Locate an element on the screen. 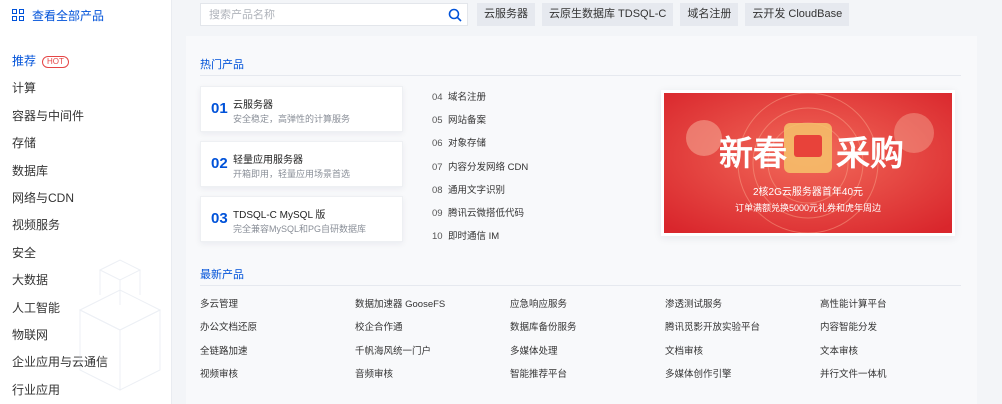 The height and width of the screenshot is (404, 1002). hot-product-link: 09 腾讯云微搭低代码 is located at coordinates (480, 213).